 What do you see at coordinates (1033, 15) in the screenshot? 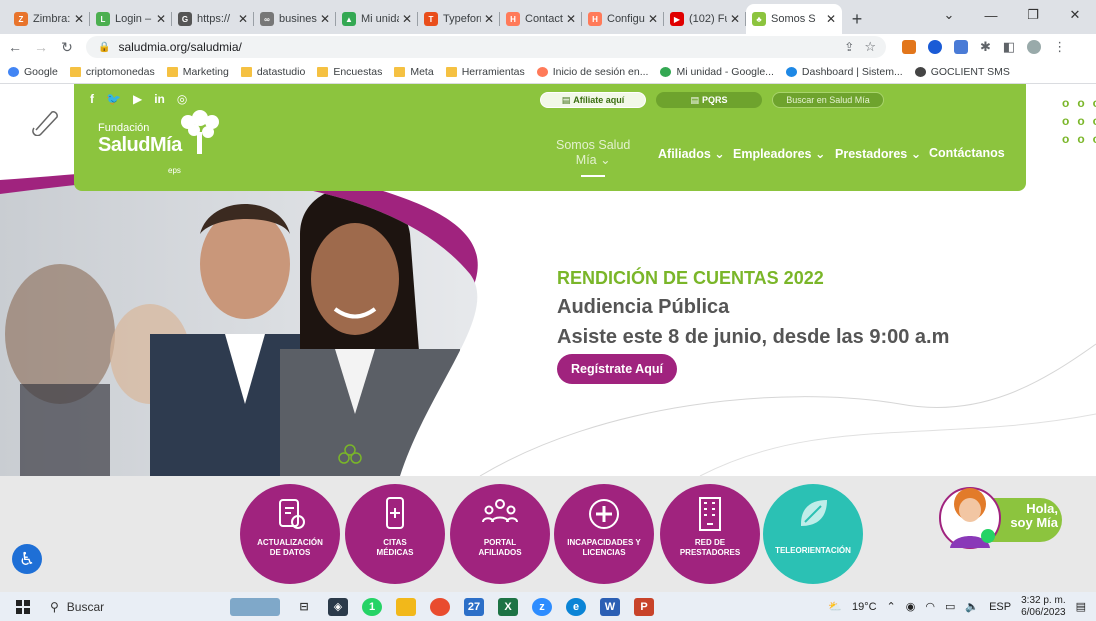
I see `restore-button: ❐` at bounding box center [1033, 15].